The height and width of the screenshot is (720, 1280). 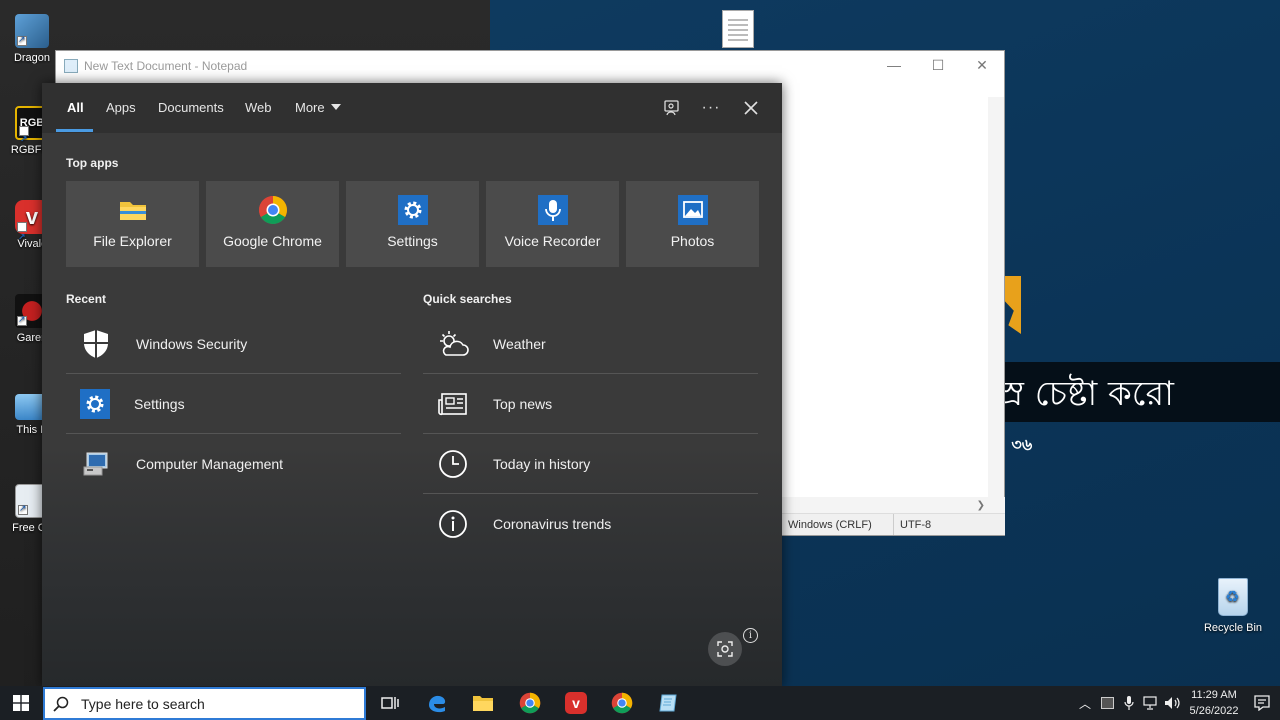 I want to click on notepad-title: New Text Document - Notepad, so click(x=166, y=66).